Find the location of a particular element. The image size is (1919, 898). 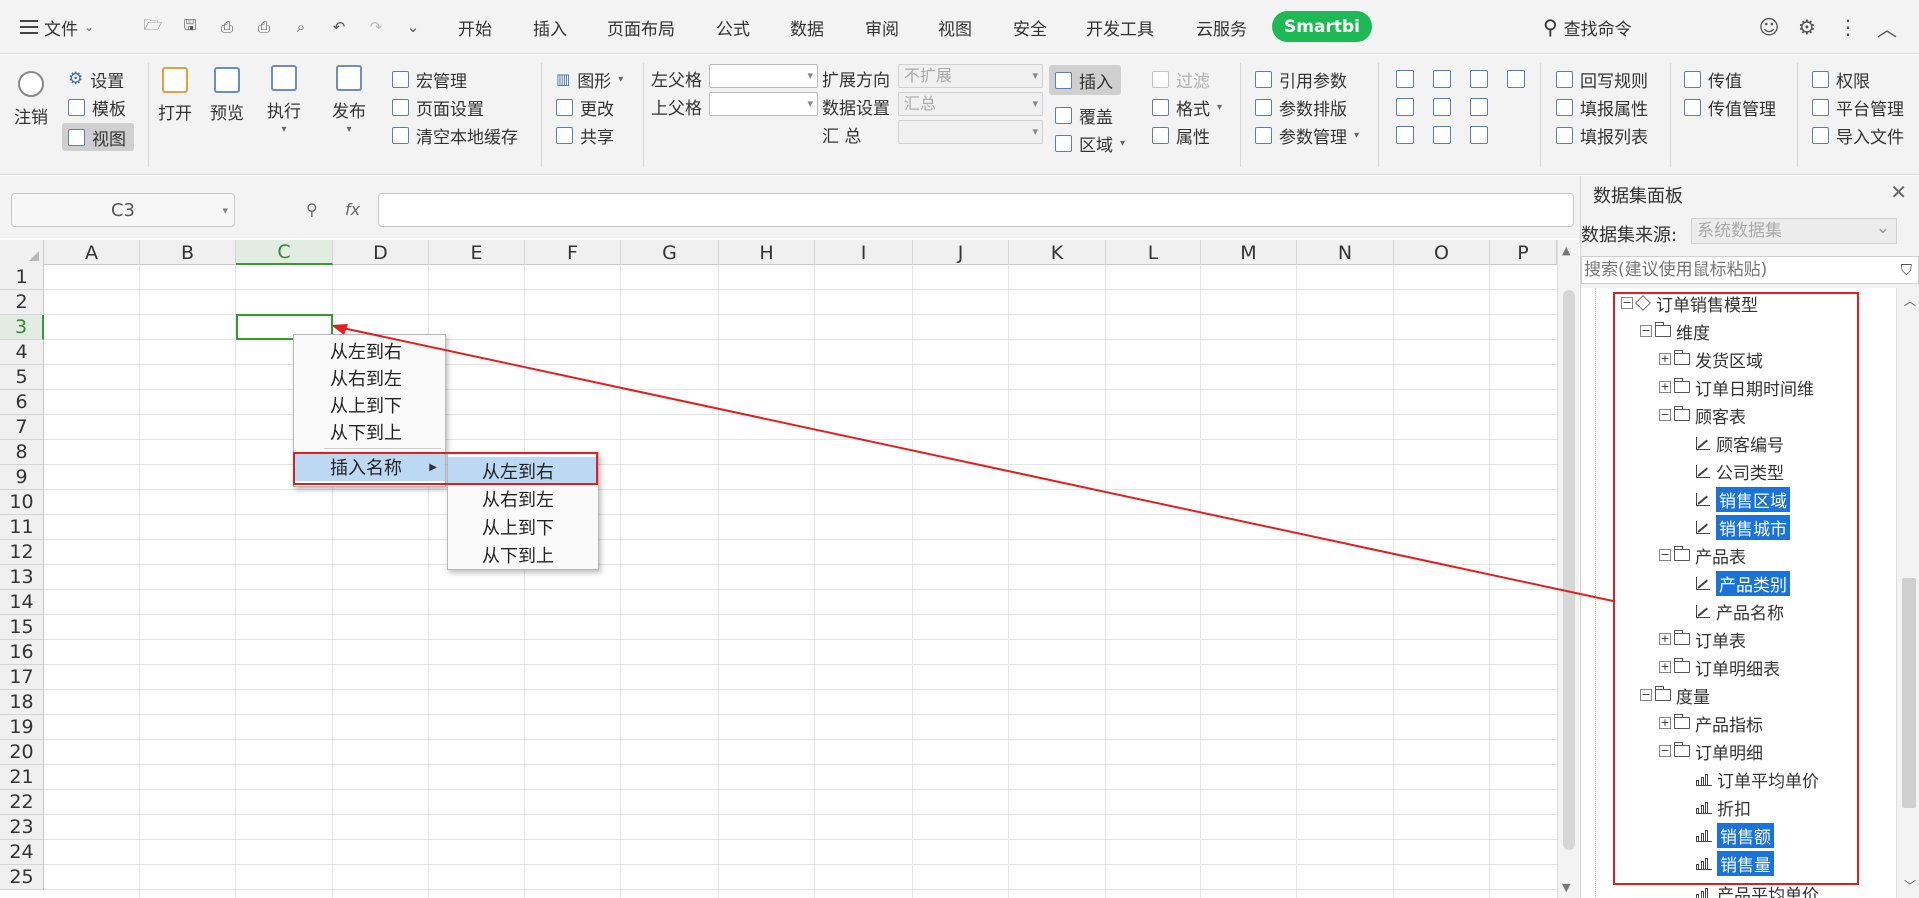

row-header: 6 is located at coordinates (22, 402).